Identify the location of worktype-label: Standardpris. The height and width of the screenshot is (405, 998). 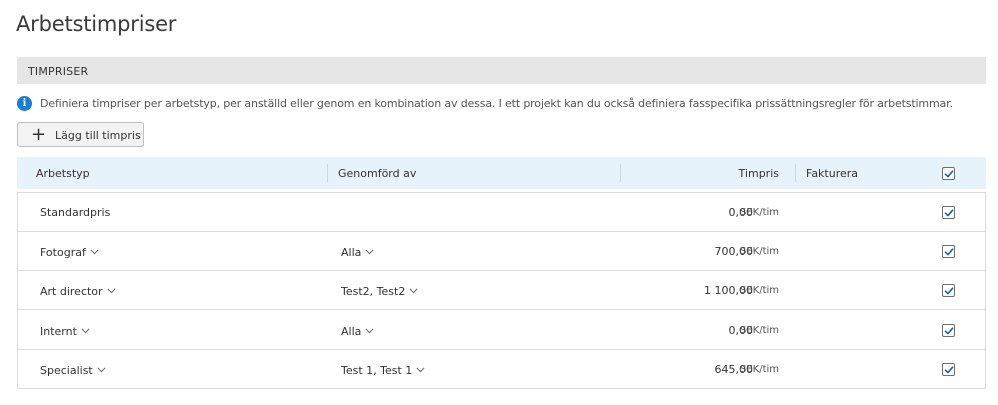
(75, 212).